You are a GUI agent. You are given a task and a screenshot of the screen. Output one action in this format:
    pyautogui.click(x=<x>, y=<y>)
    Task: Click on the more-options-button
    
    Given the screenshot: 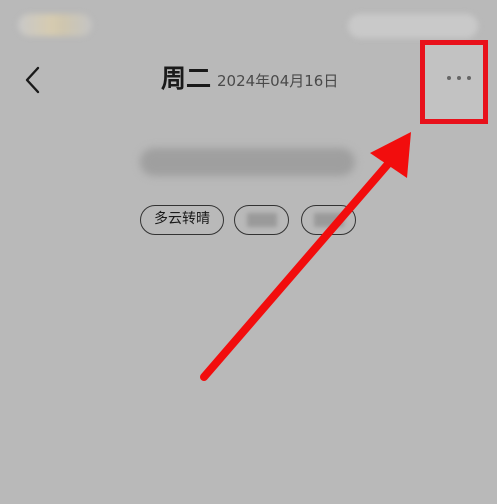 What is the action you would take?
    pyautogui.click(x=454, y=82)
    